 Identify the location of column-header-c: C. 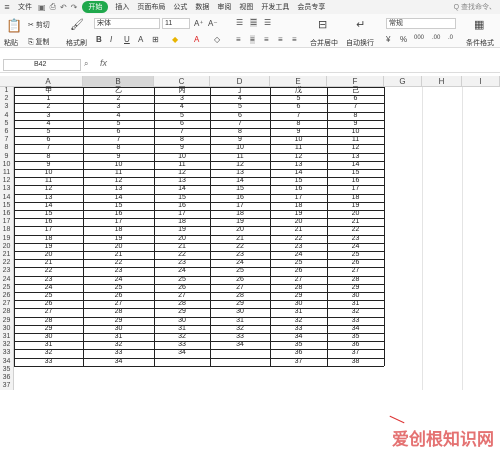
(182, 81).